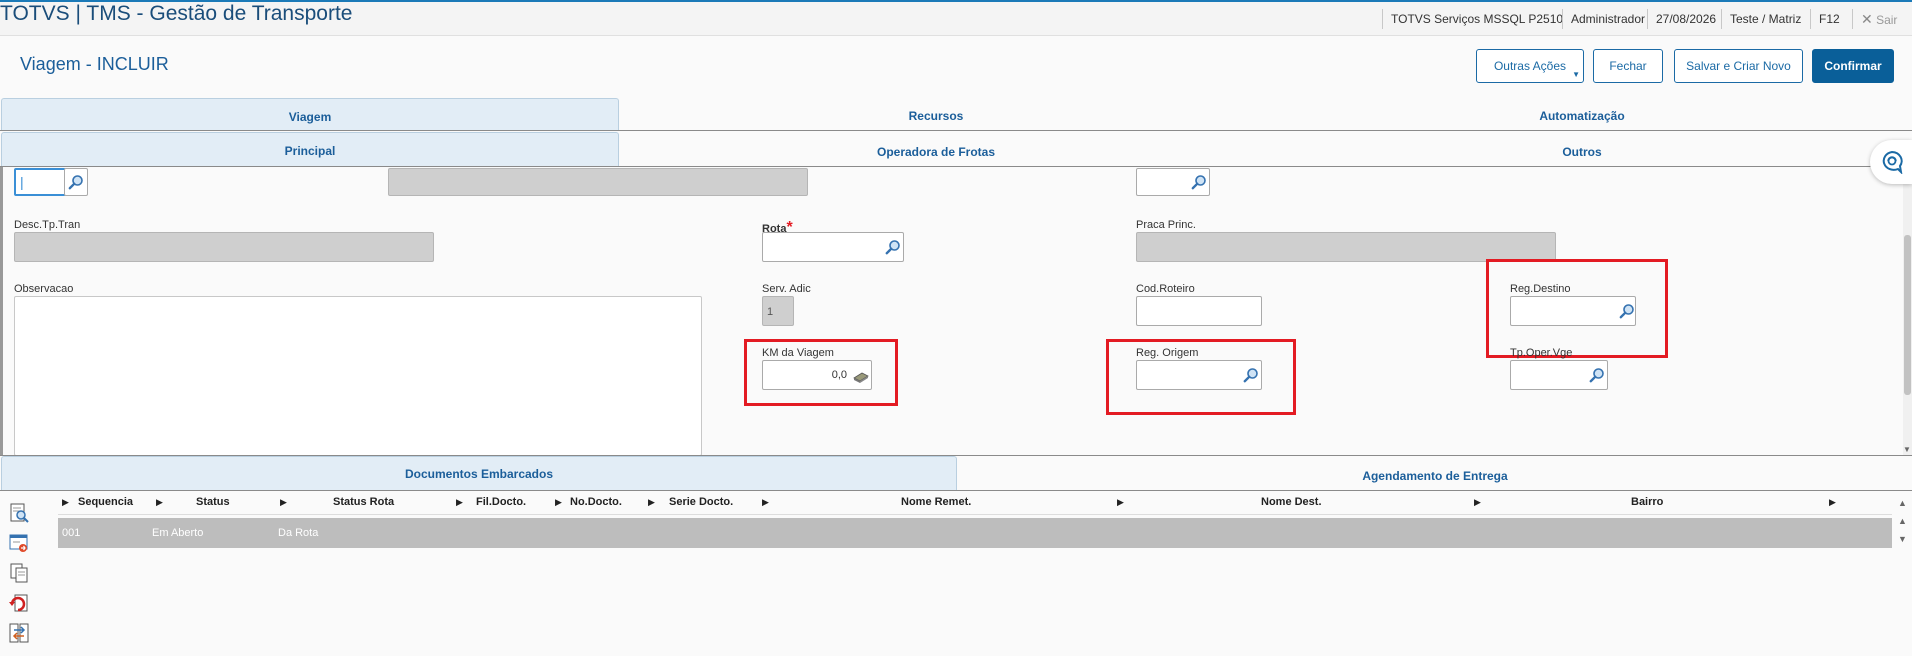 Image resolution: width=1912 pixels, height=656 pixels. What do you see at coordinates (1887, 20) in the screenshot?
I see `exit-label: Sair` at bounding box center [1887, 20].